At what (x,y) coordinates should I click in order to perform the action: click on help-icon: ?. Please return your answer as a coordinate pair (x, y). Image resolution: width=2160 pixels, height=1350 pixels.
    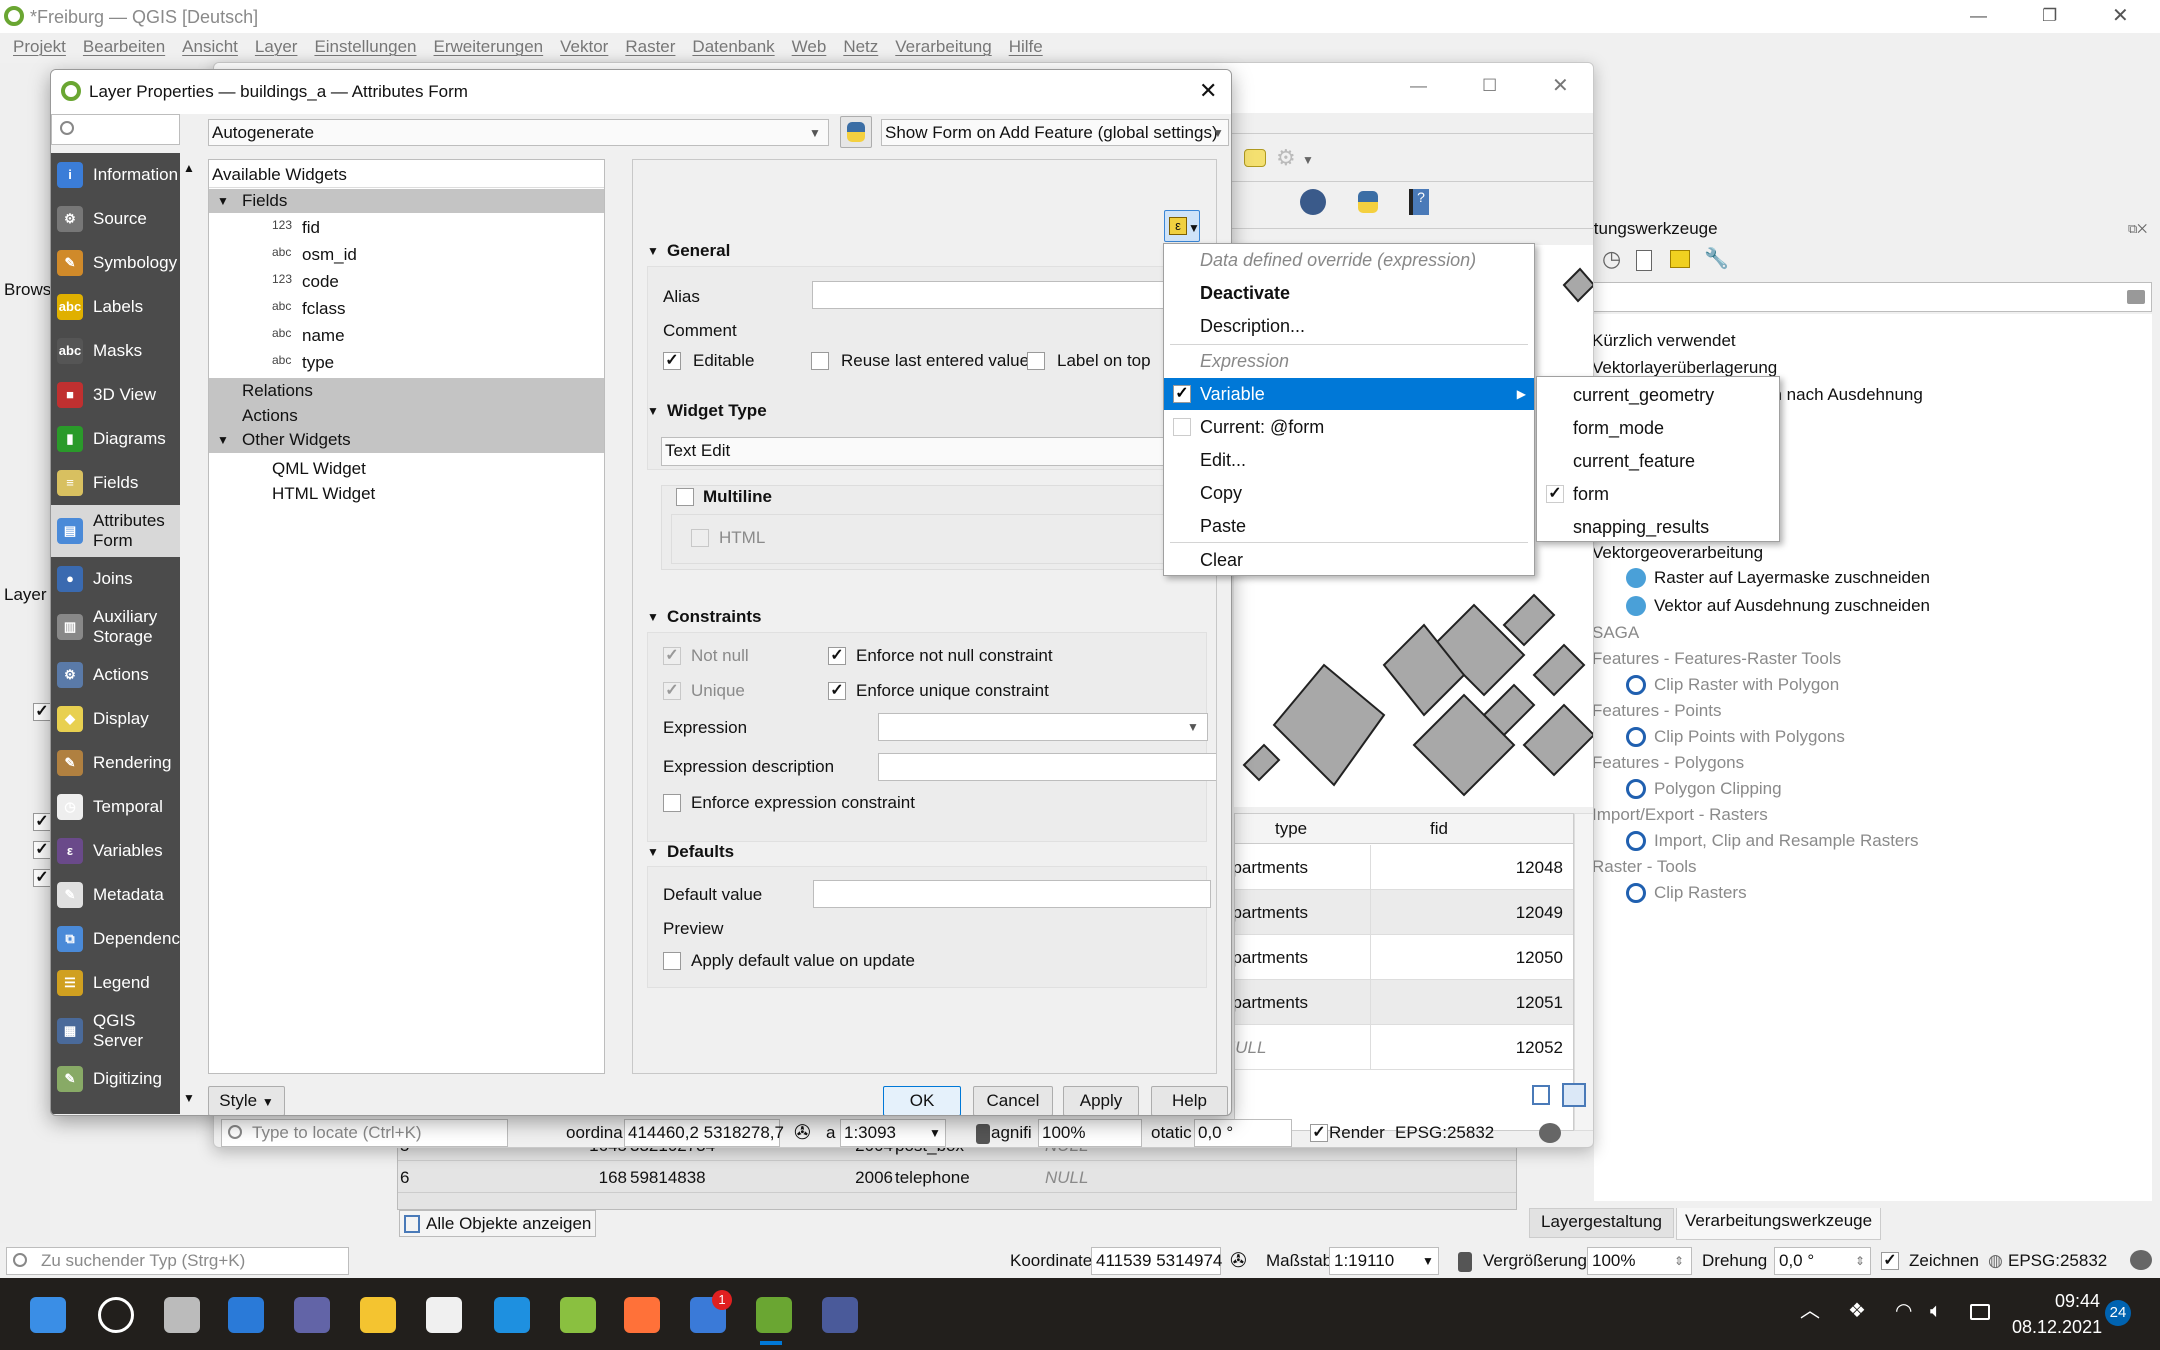
    Looking at the image, I should click on (1419, 202).